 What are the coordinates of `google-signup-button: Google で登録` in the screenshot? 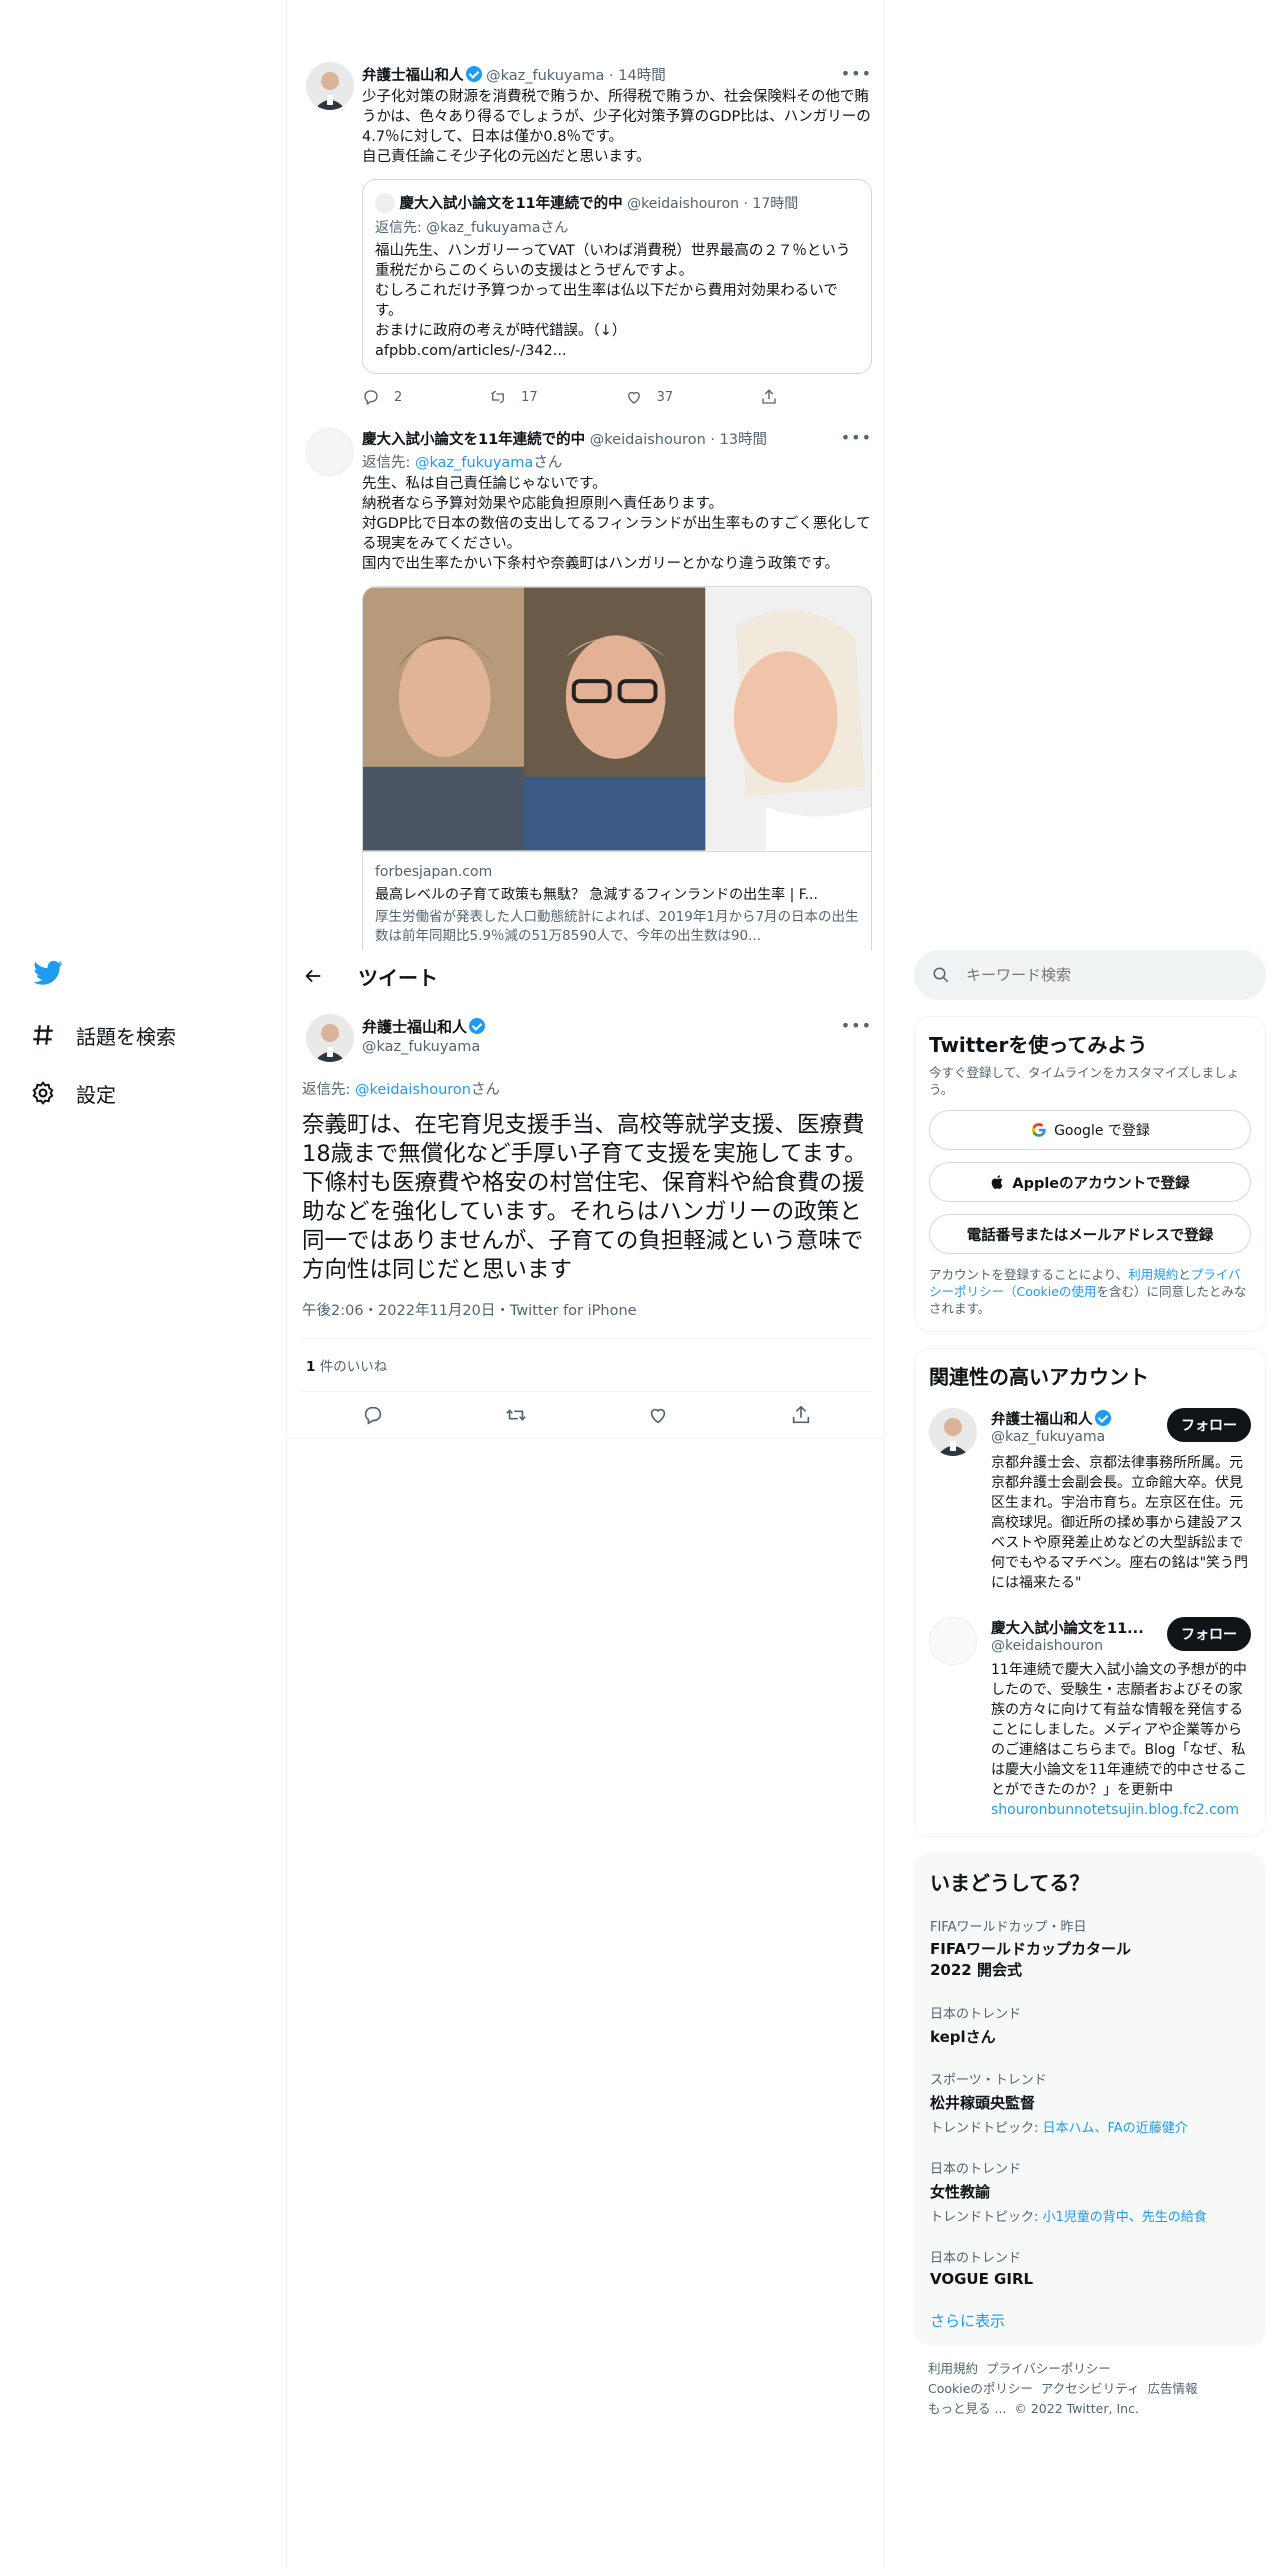 It's located at (1090, 1130).